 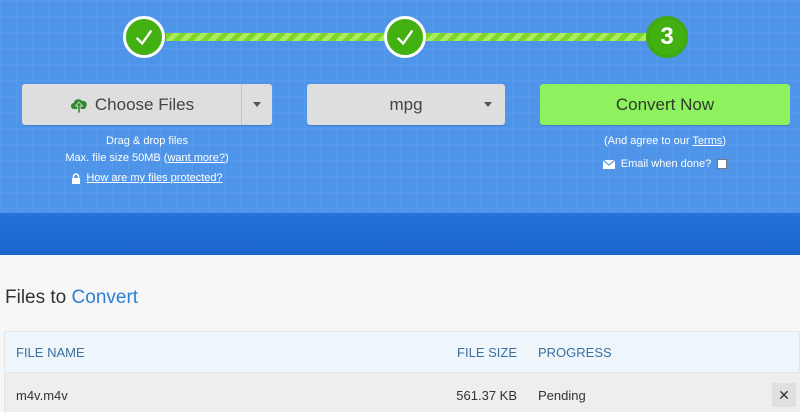 I want to click on max-file-size-note: Max. file size 50MB (want more?), so click(x=147, y=158).